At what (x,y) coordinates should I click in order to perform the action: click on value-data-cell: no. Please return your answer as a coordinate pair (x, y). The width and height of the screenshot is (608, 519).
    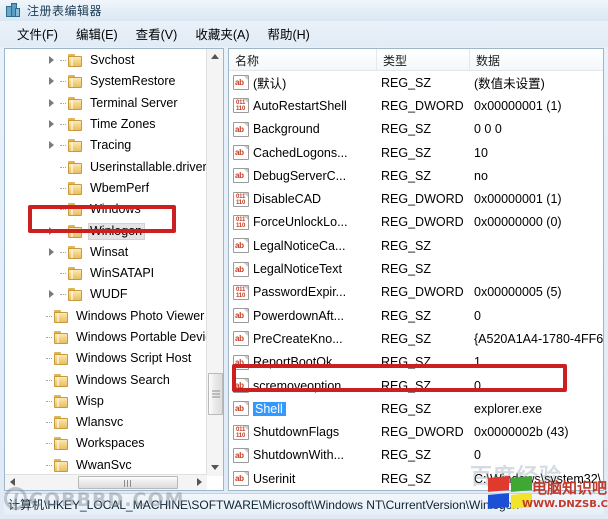
    Looking at the image, I should click on (481, 175).